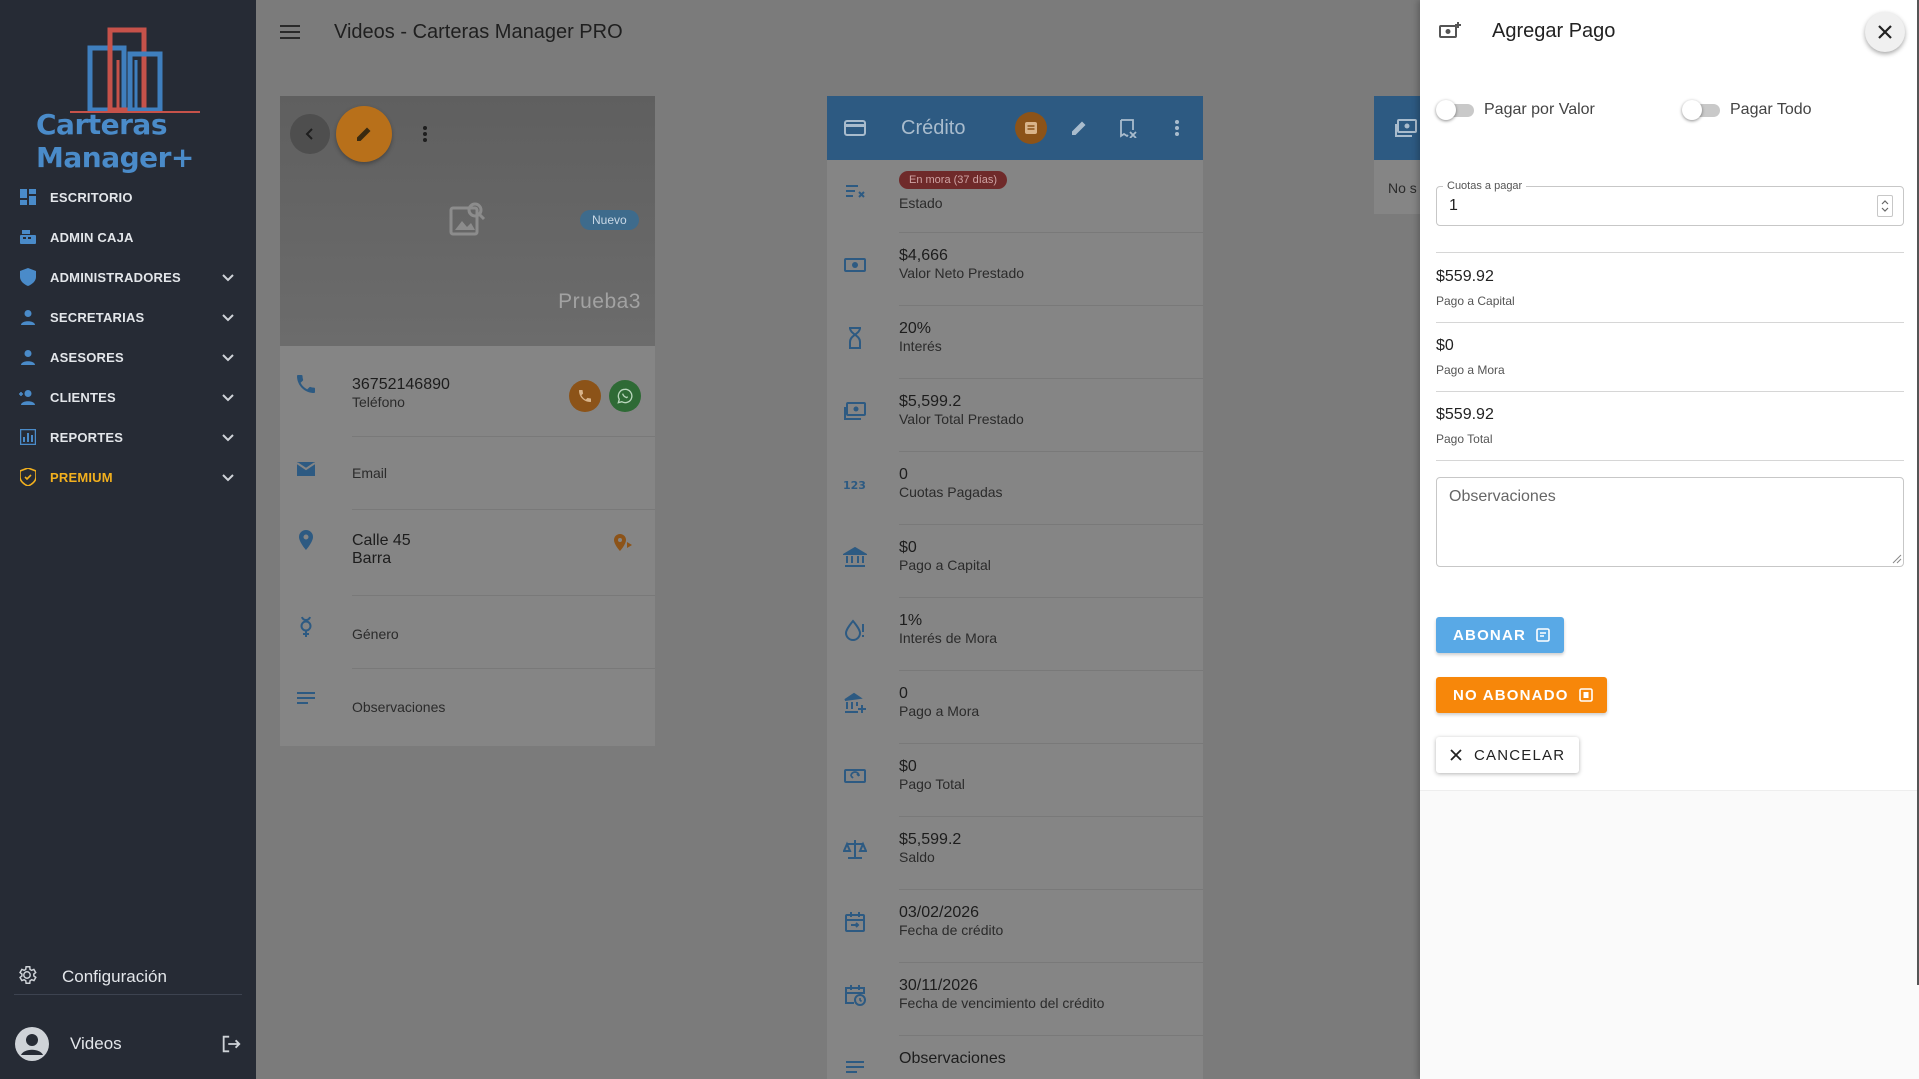 Image resolution: width=1919 pixels, height=1079 pixels. I want to click on credit-row-value: 30/11/2026, so click(938, 985).